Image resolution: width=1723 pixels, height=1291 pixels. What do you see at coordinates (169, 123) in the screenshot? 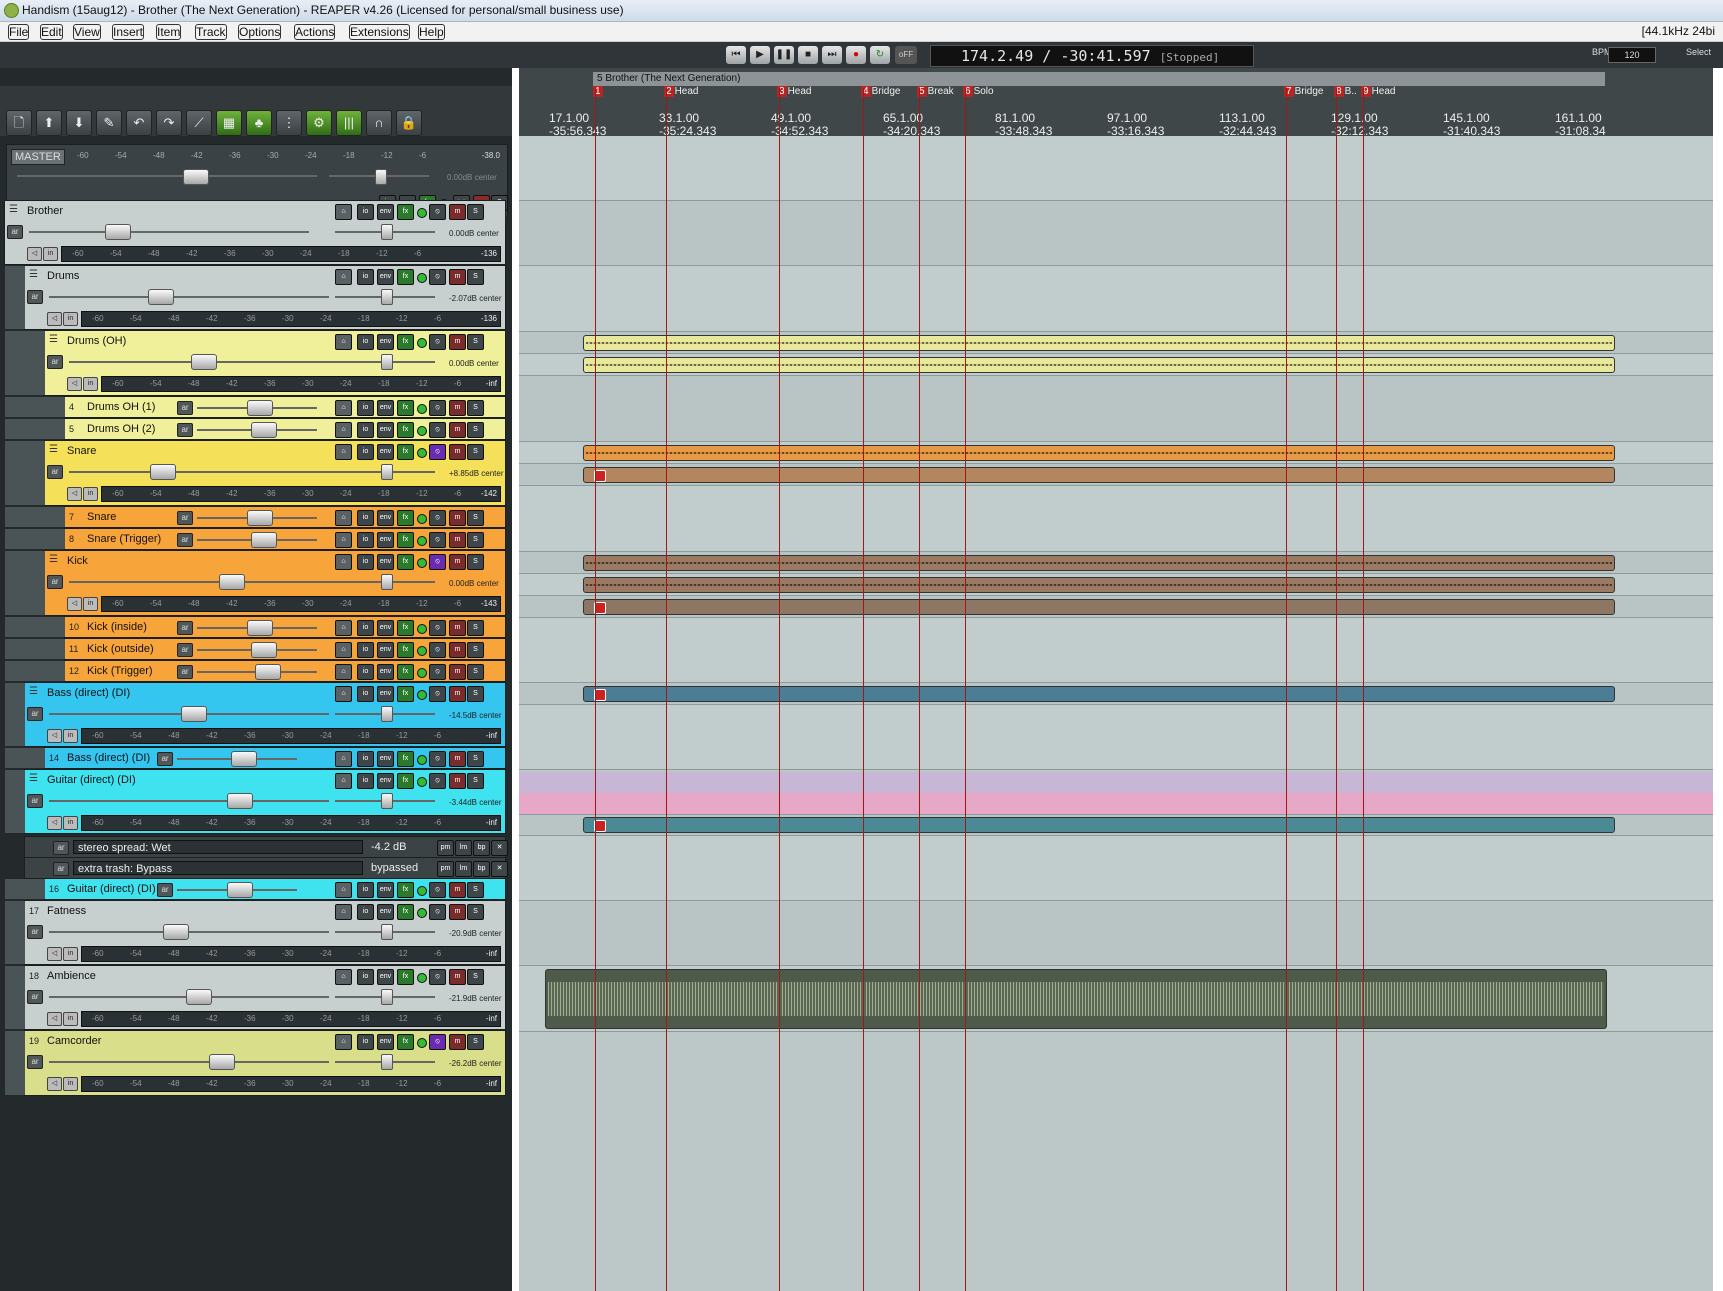
I see `redo-icon: ↷` at bounding box center [169, 123].